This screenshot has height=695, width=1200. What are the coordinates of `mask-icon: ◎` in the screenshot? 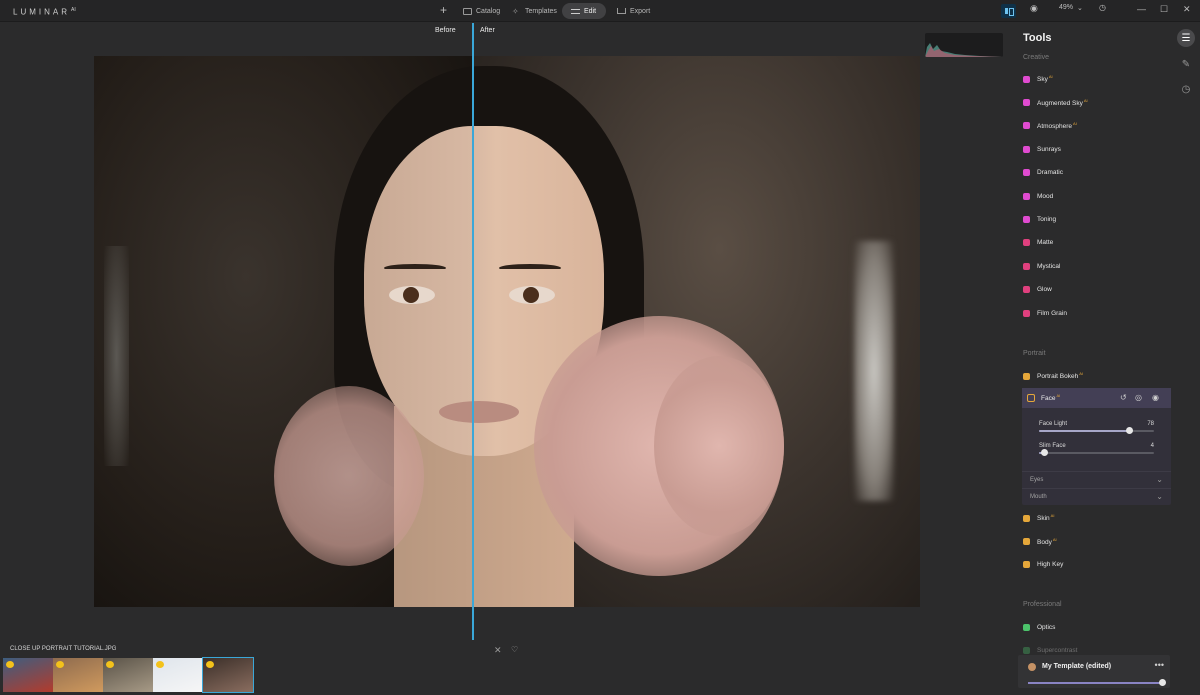 It's located at (1138, 397).